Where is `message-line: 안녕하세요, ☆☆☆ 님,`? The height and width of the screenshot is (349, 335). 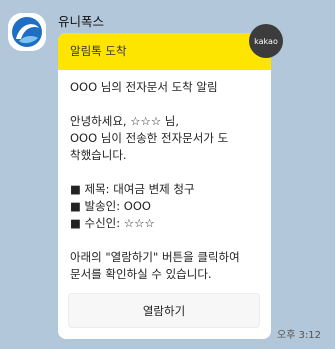
message-line: 안녕하세요, ☆☆☆ 님, is located at coordinates (125, 121).